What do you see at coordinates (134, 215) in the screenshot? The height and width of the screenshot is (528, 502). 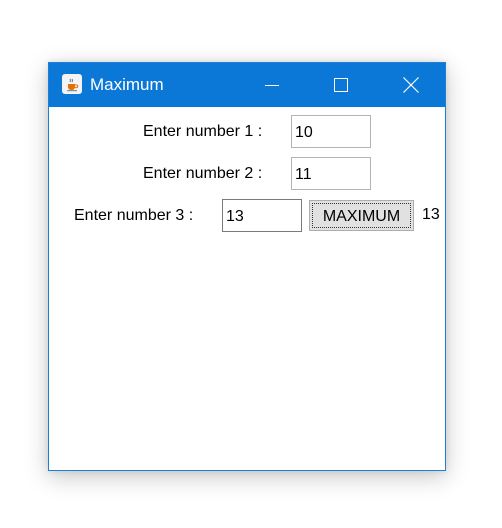 I see `number3-label: Enter number 3 :` at bounding box center [134, 215].